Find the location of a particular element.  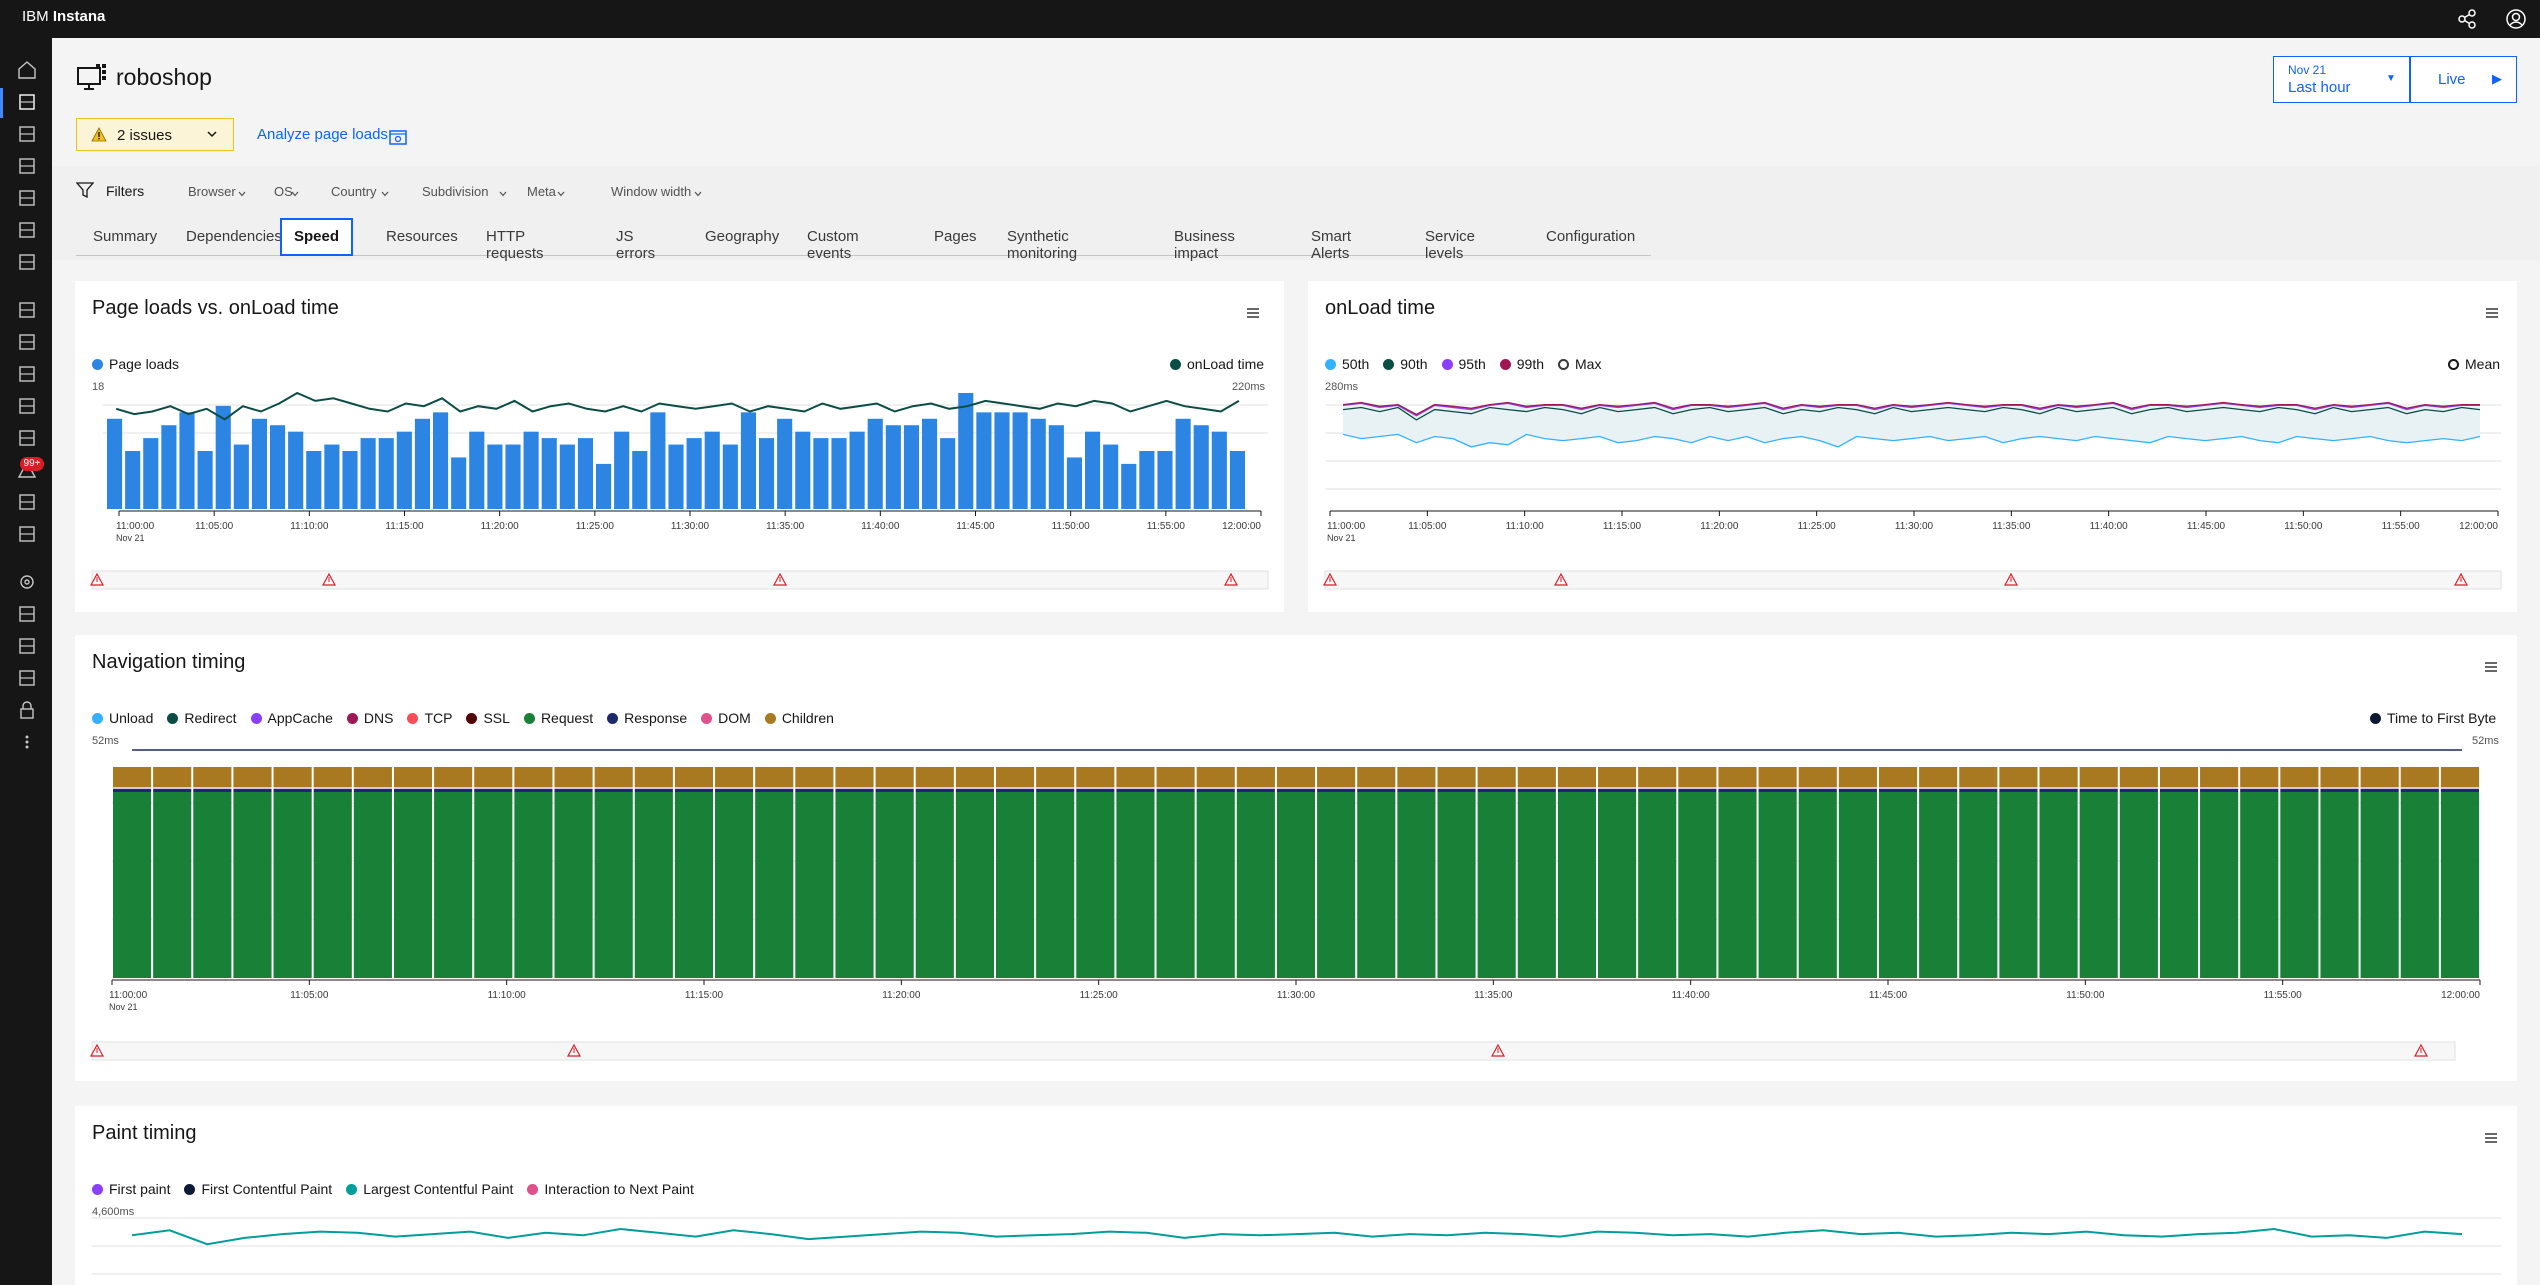

tab-synthetic-monitoring: Synthetic monitoring is located at coordinates (1042, 240).